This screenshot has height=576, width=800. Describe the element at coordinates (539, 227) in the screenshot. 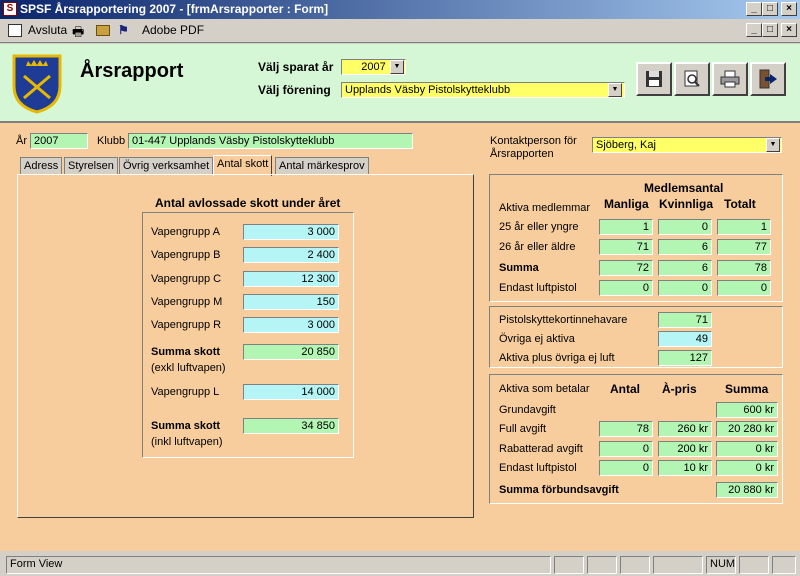

I see `members-row-label: 25 år eller yngre` at that location.